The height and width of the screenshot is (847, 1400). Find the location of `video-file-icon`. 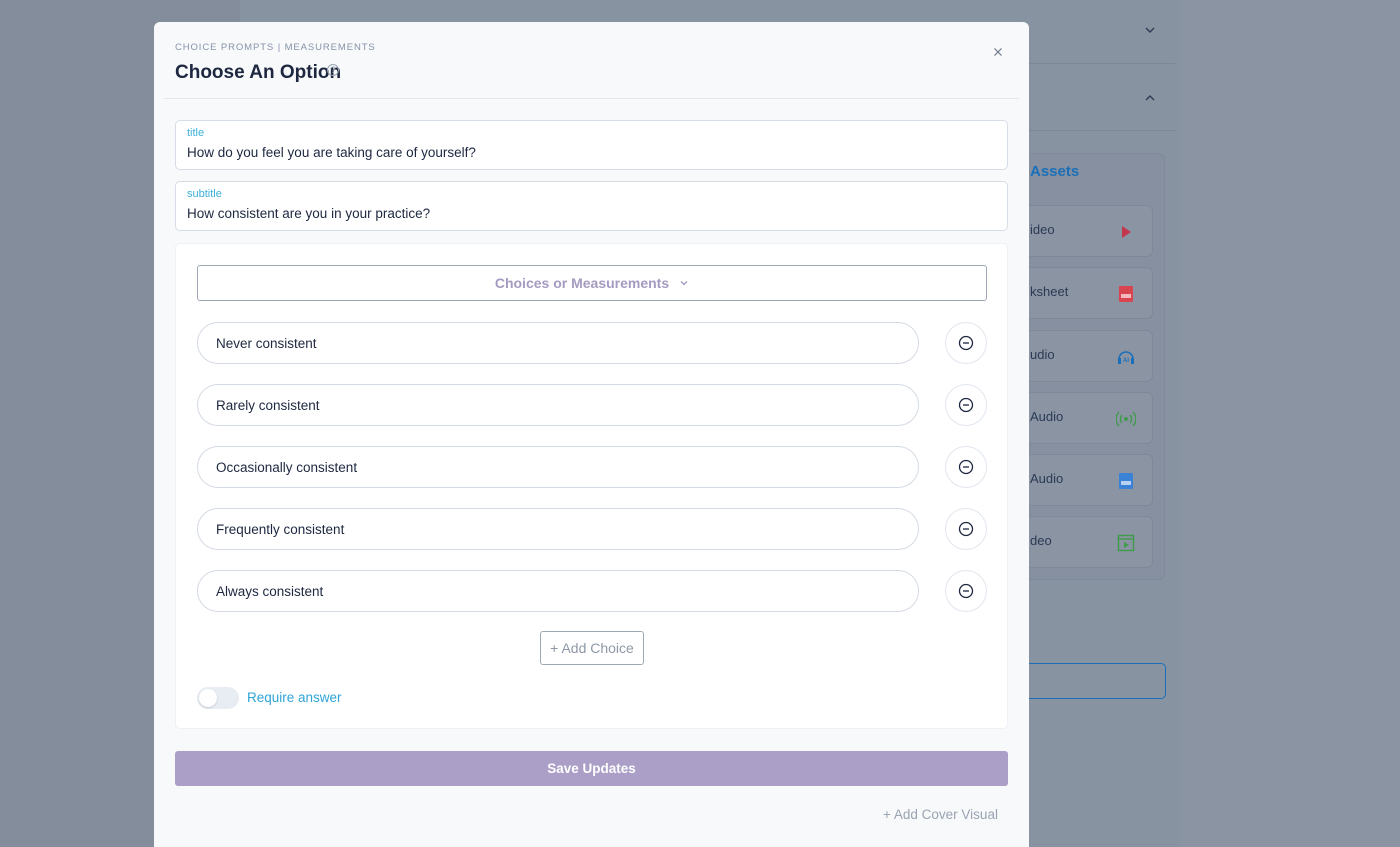

video-file-icon is located at coordinates (1126, 543).